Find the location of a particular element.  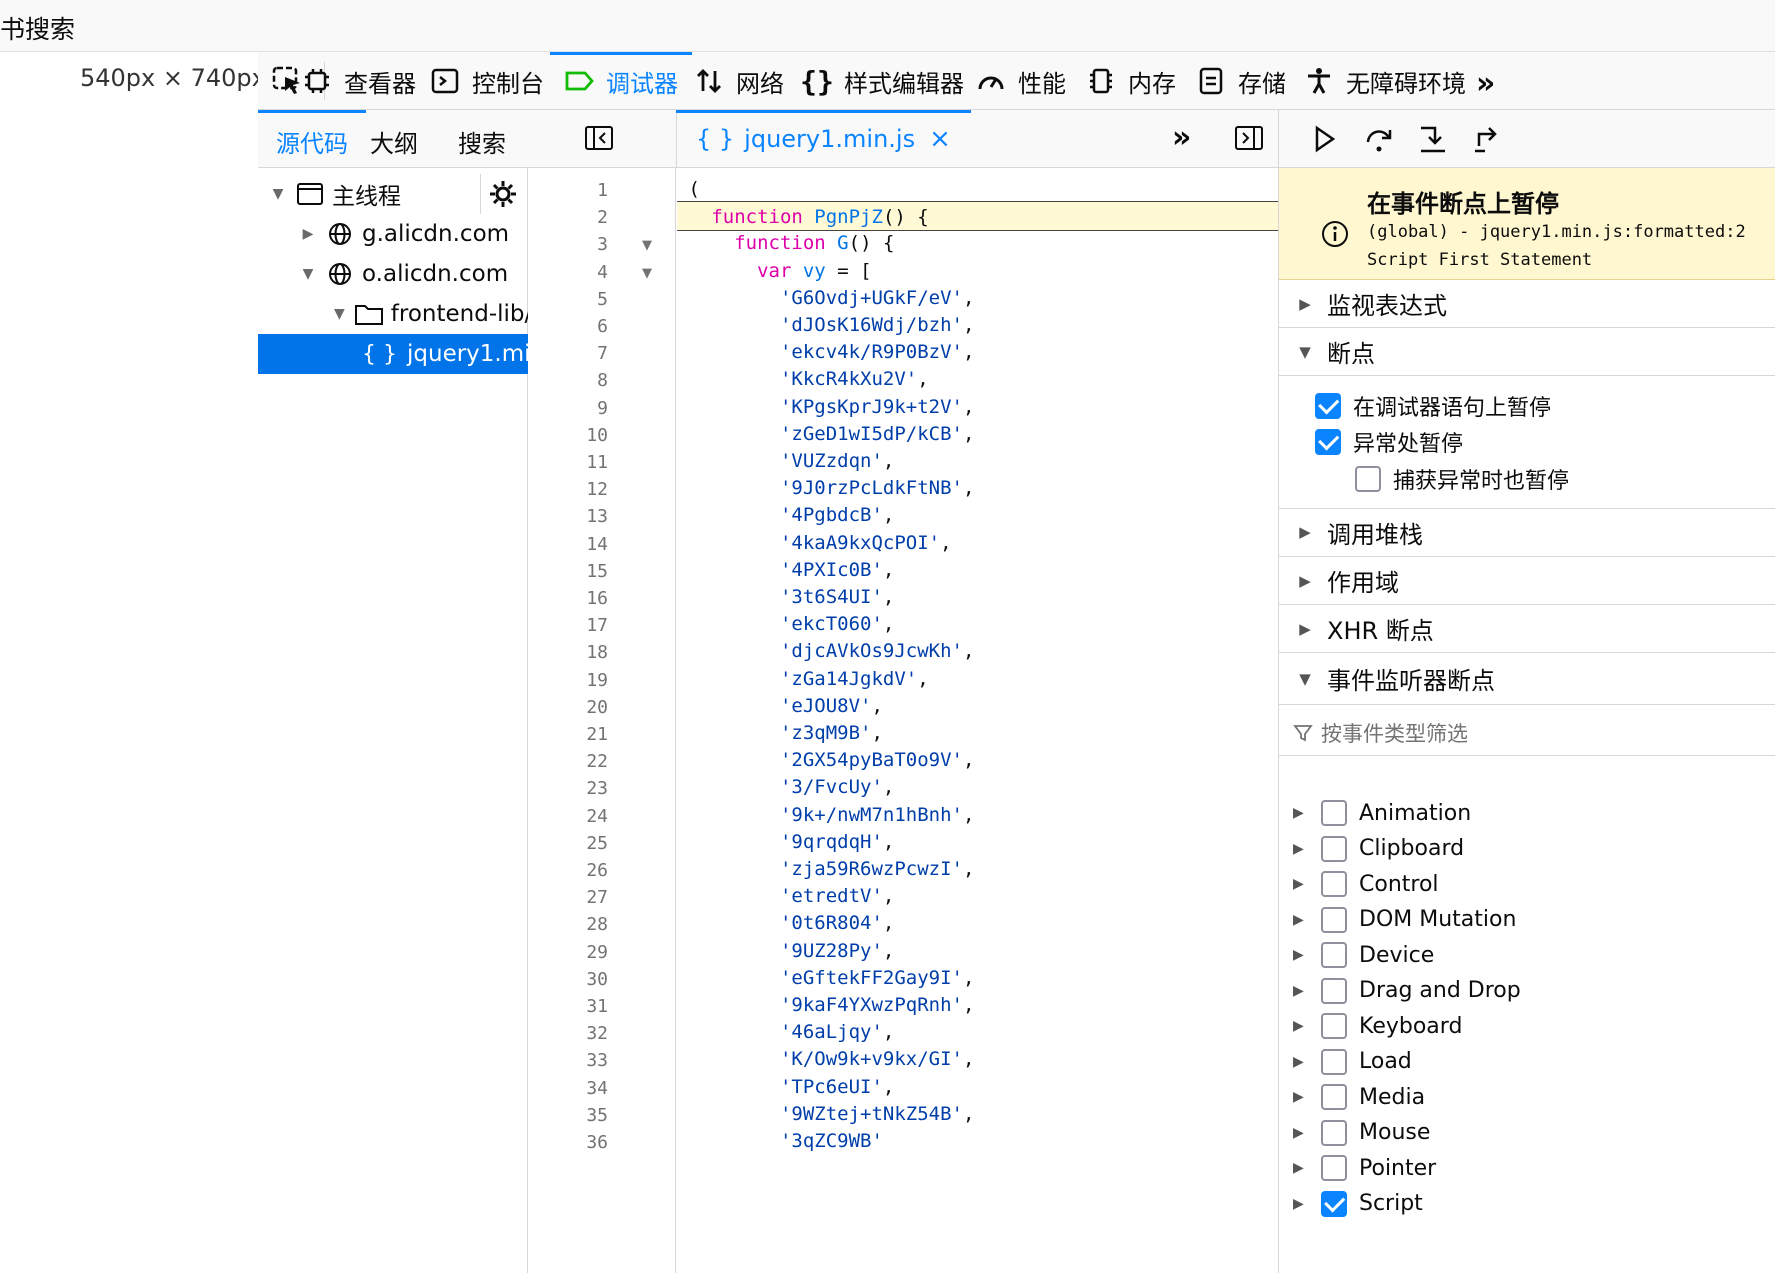

line-number: 30 is located at coordinates (568, 979).